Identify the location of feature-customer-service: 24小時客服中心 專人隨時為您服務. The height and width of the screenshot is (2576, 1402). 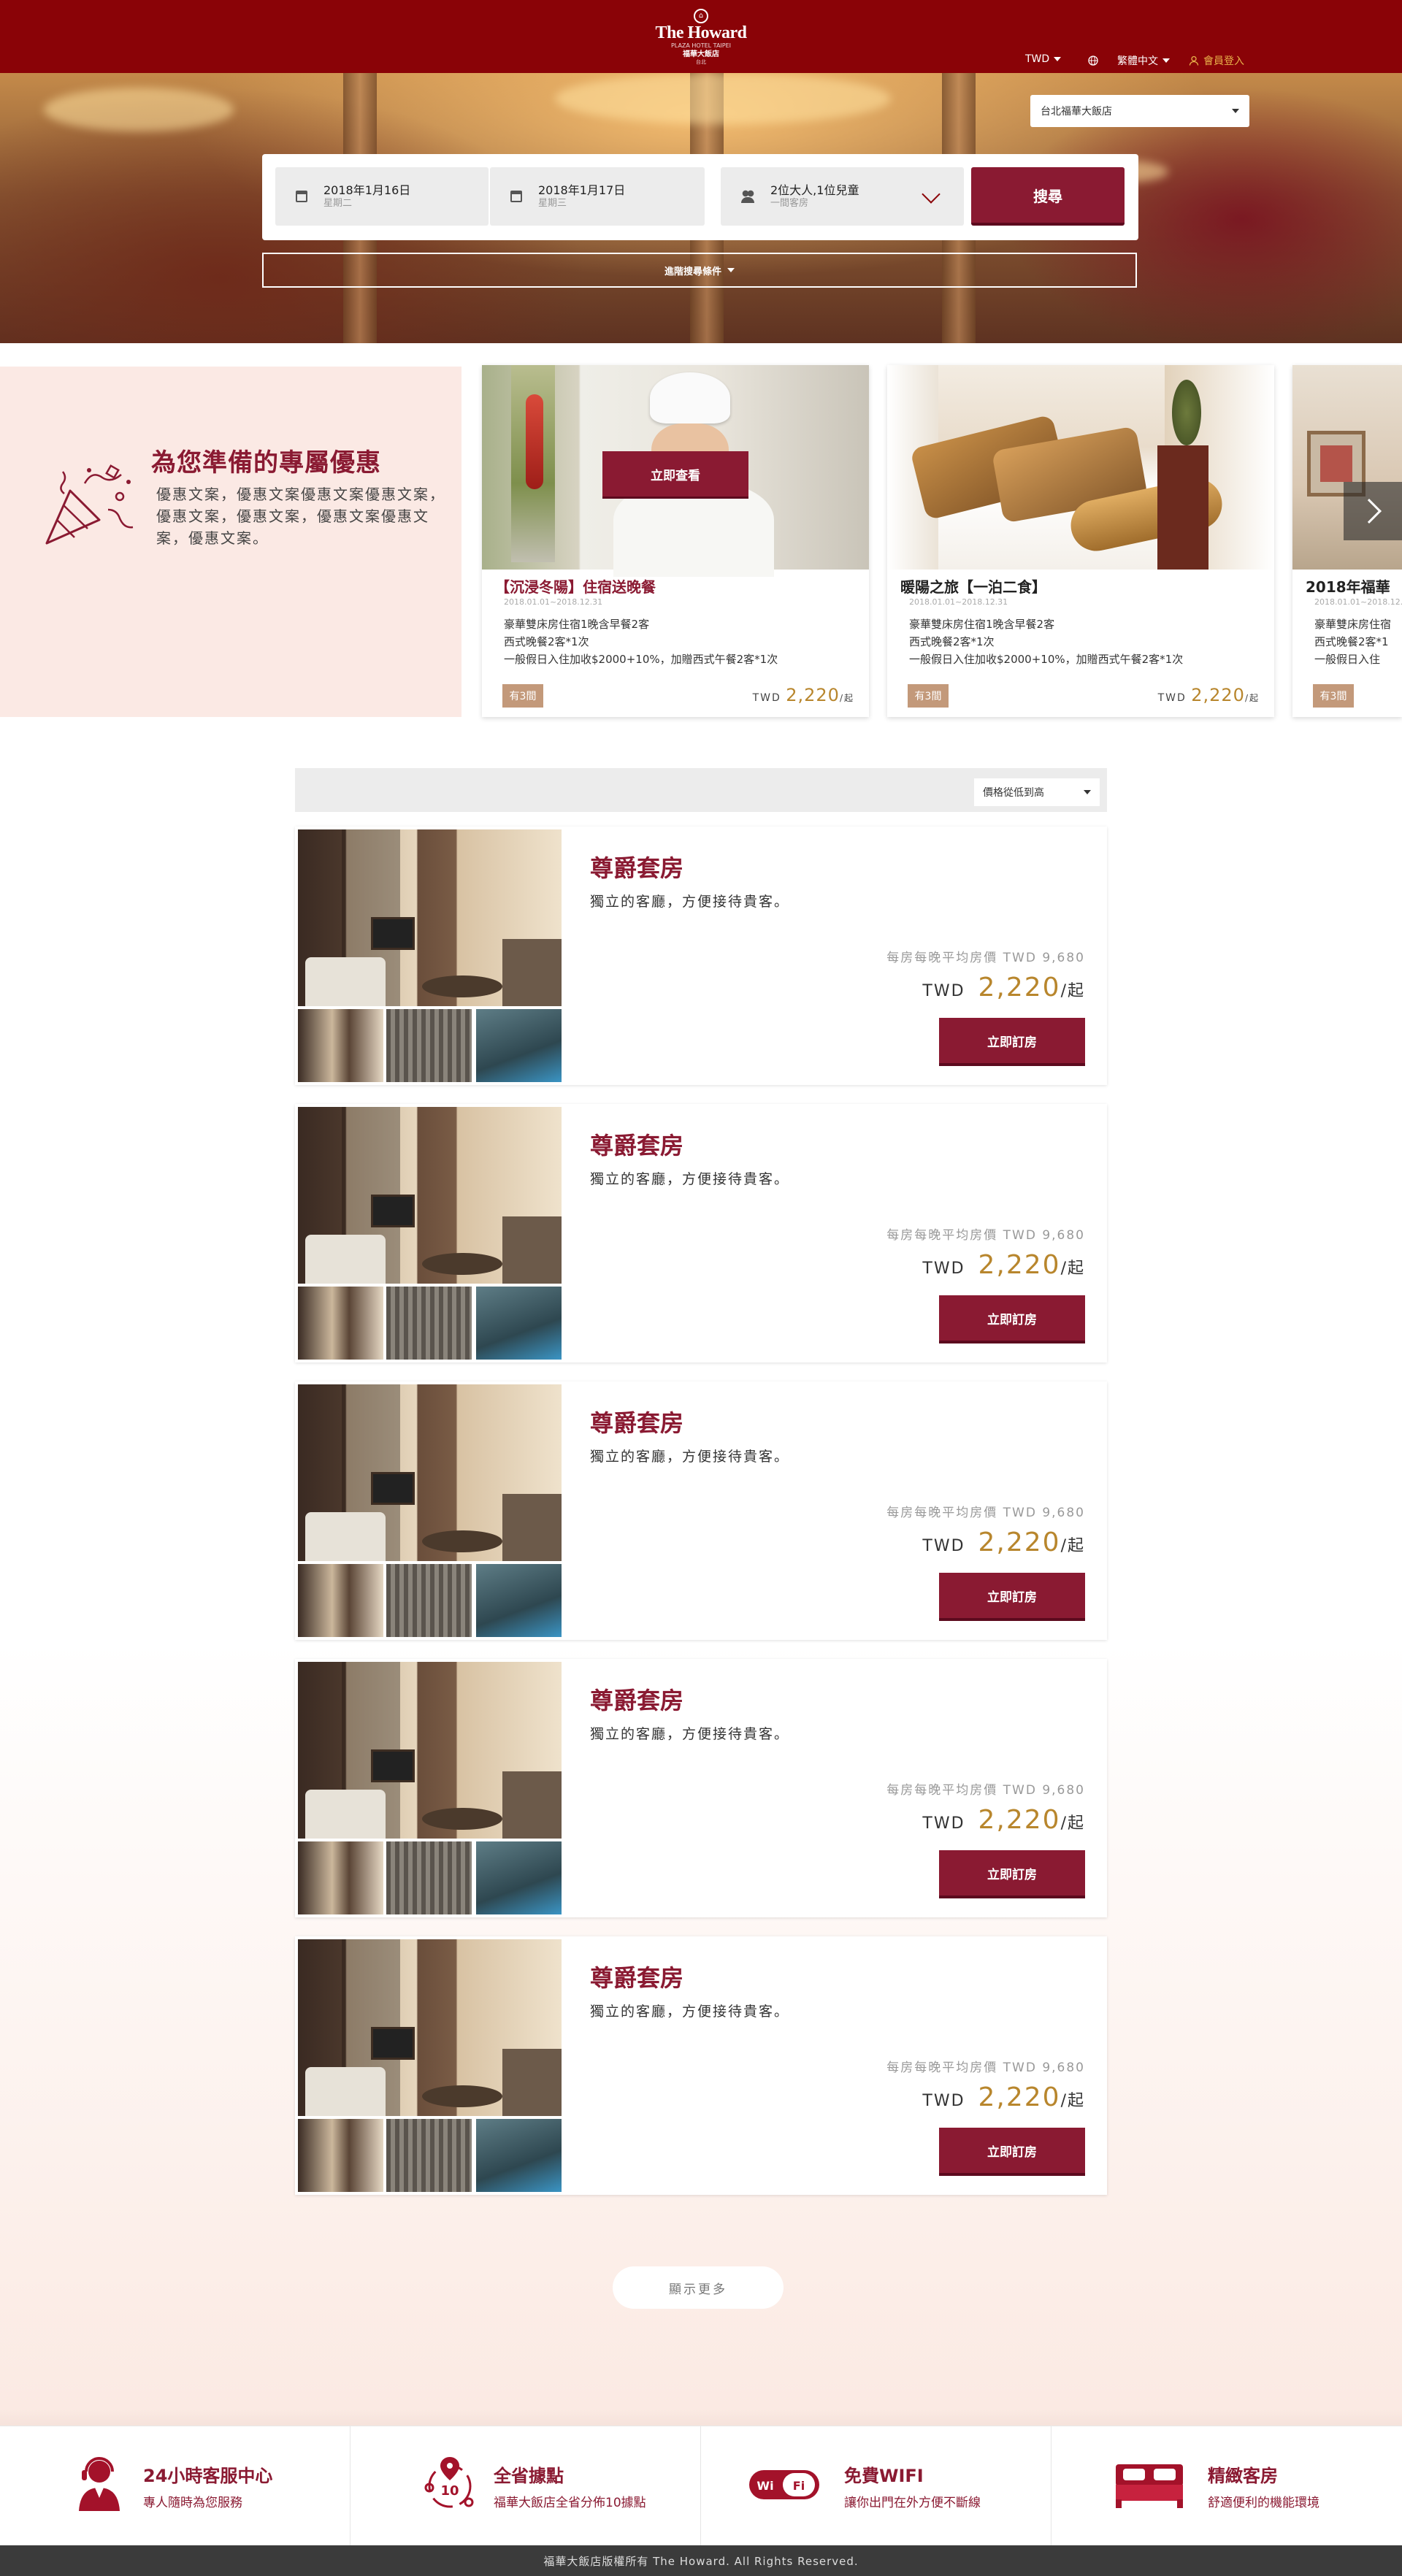
(175, 2486).